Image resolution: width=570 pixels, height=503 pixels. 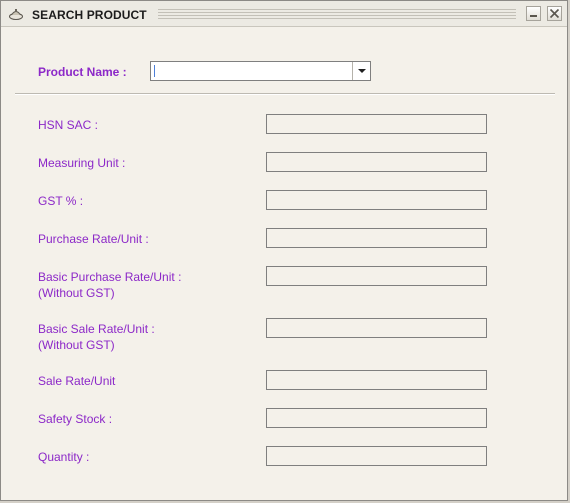 I want to click on basic-purchase-rate-field, so click(x=376, y=276).